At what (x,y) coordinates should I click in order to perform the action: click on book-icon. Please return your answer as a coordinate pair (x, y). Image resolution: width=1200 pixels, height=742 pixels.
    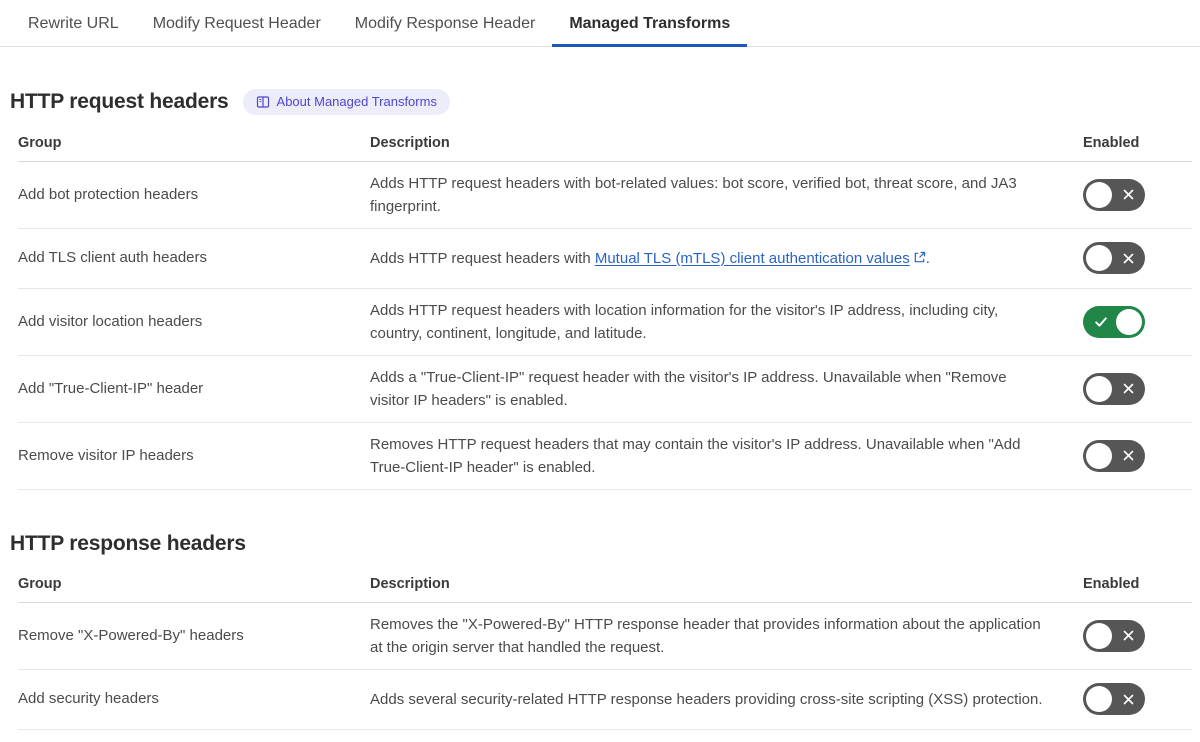
    Looking at the image, I should click on (263, 102).